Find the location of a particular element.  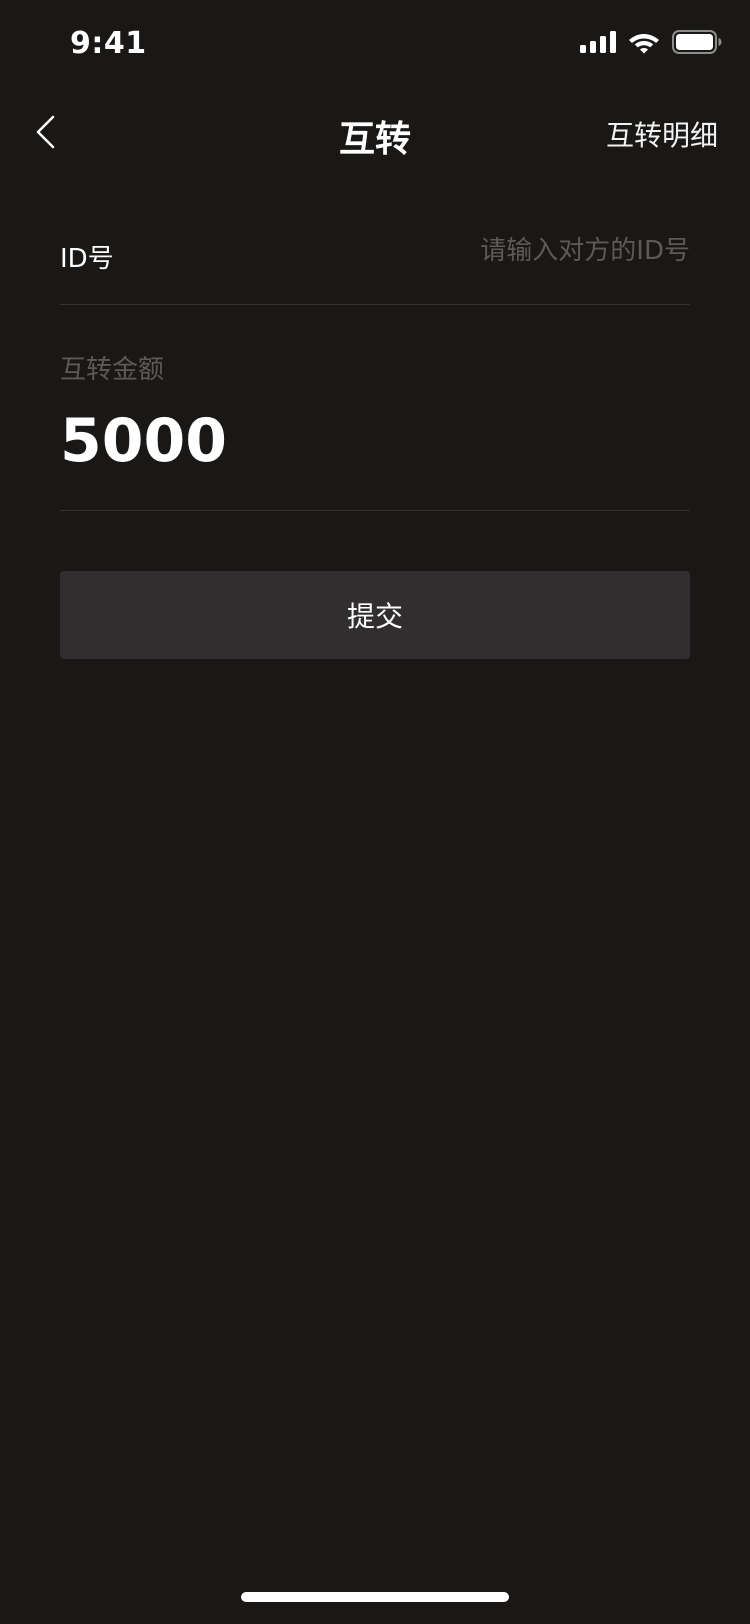

amount-label: 互转金额 is located at coordinates (112, 370).